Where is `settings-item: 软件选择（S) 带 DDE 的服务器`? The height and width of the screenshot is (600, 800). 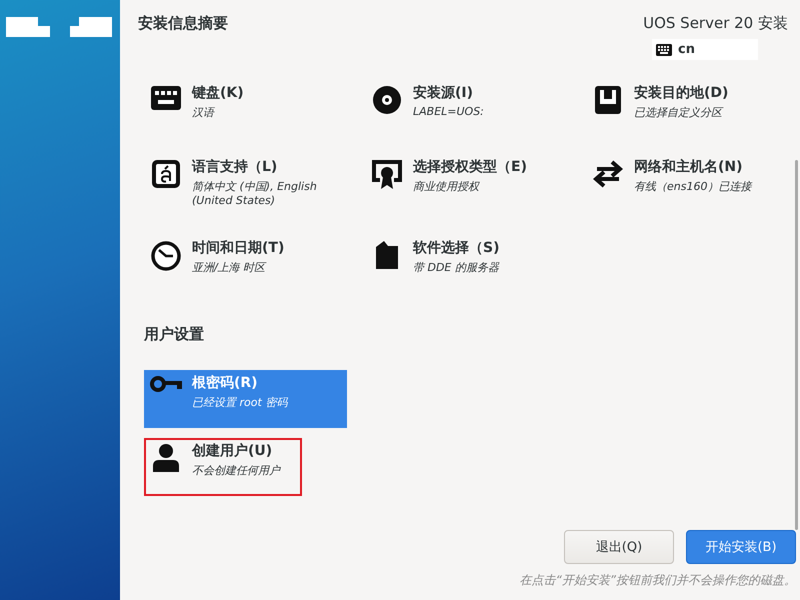 settings-item: 软件选择（S) 带 DDE 的服务器 is located at coordinates (475, 260).